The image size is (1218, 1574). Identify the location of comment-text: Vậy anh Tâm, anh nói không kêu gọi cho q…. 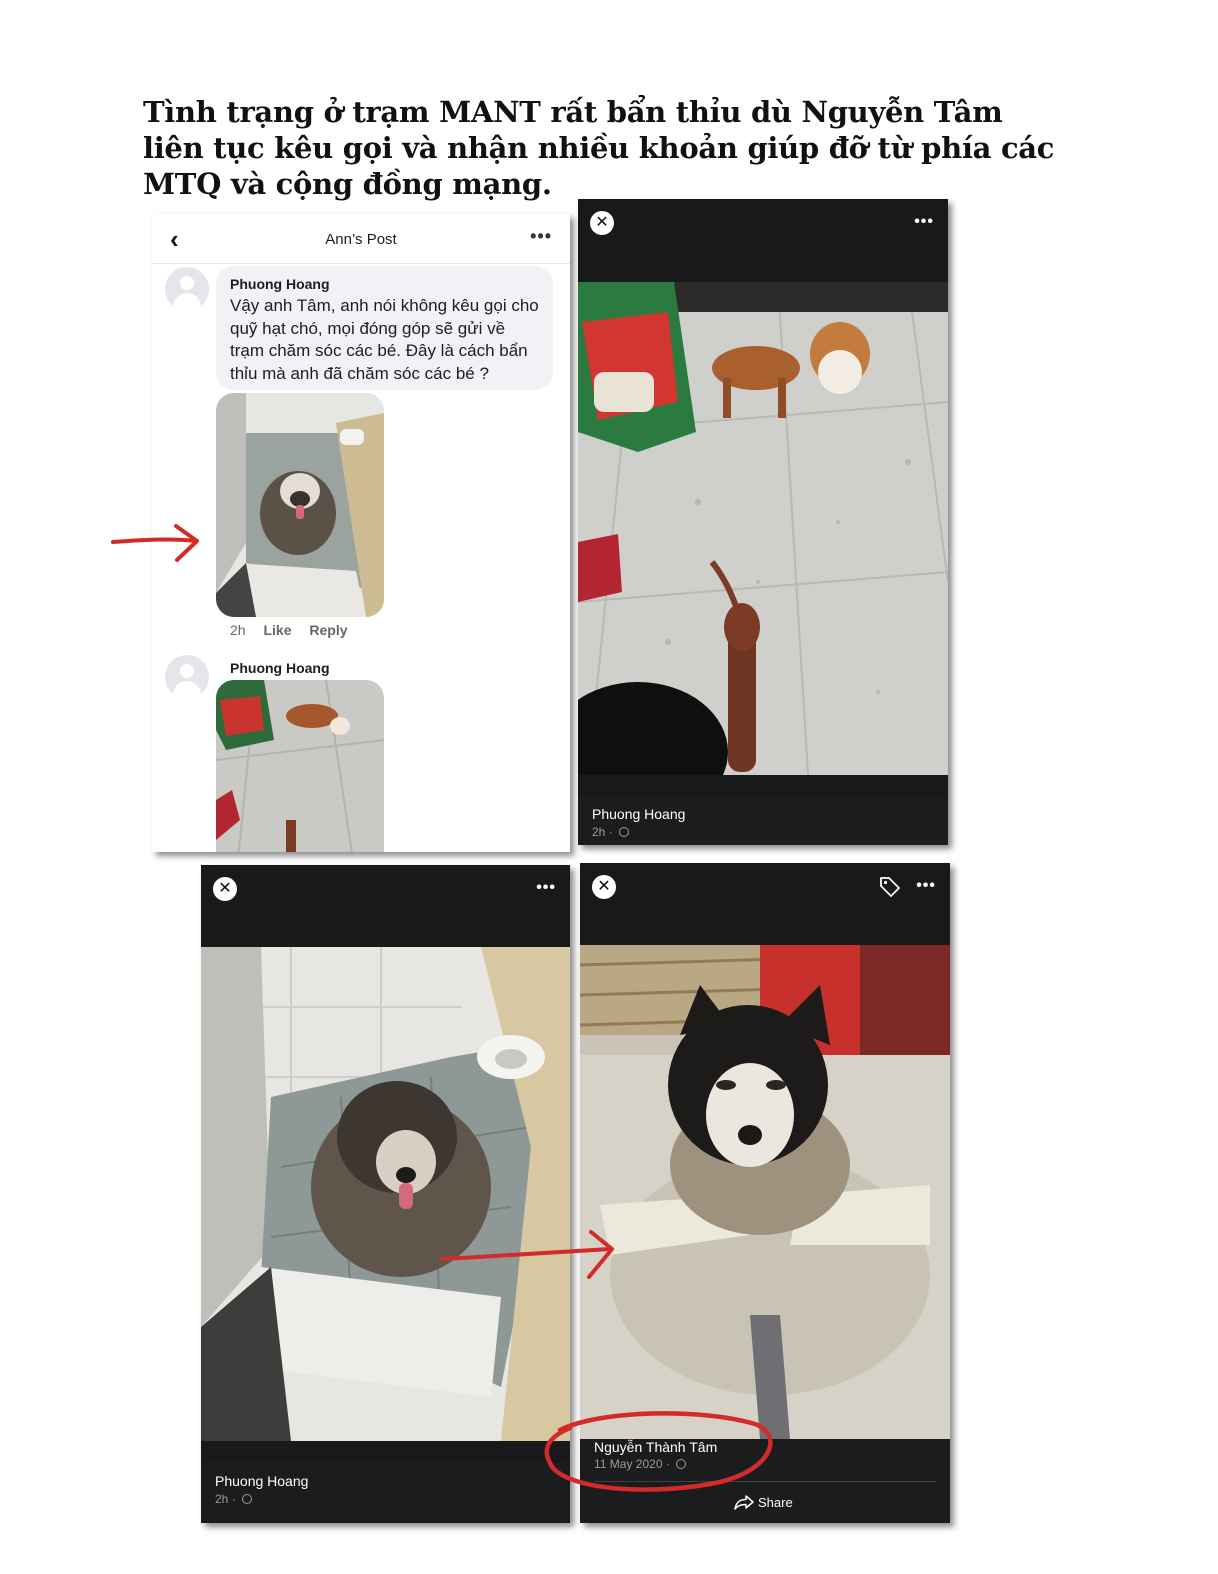
(384, 339).